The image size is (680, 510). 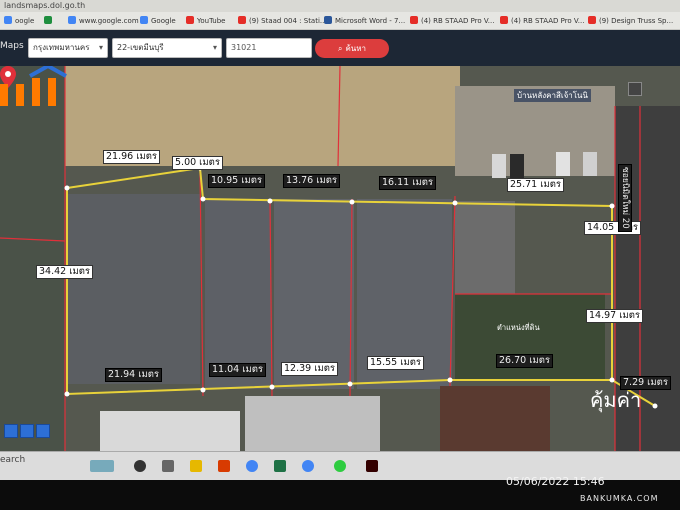 What do you see at coordinates (102, 466) in the screenshot?
I see `weather-icon` at bounding box center [102, 466].